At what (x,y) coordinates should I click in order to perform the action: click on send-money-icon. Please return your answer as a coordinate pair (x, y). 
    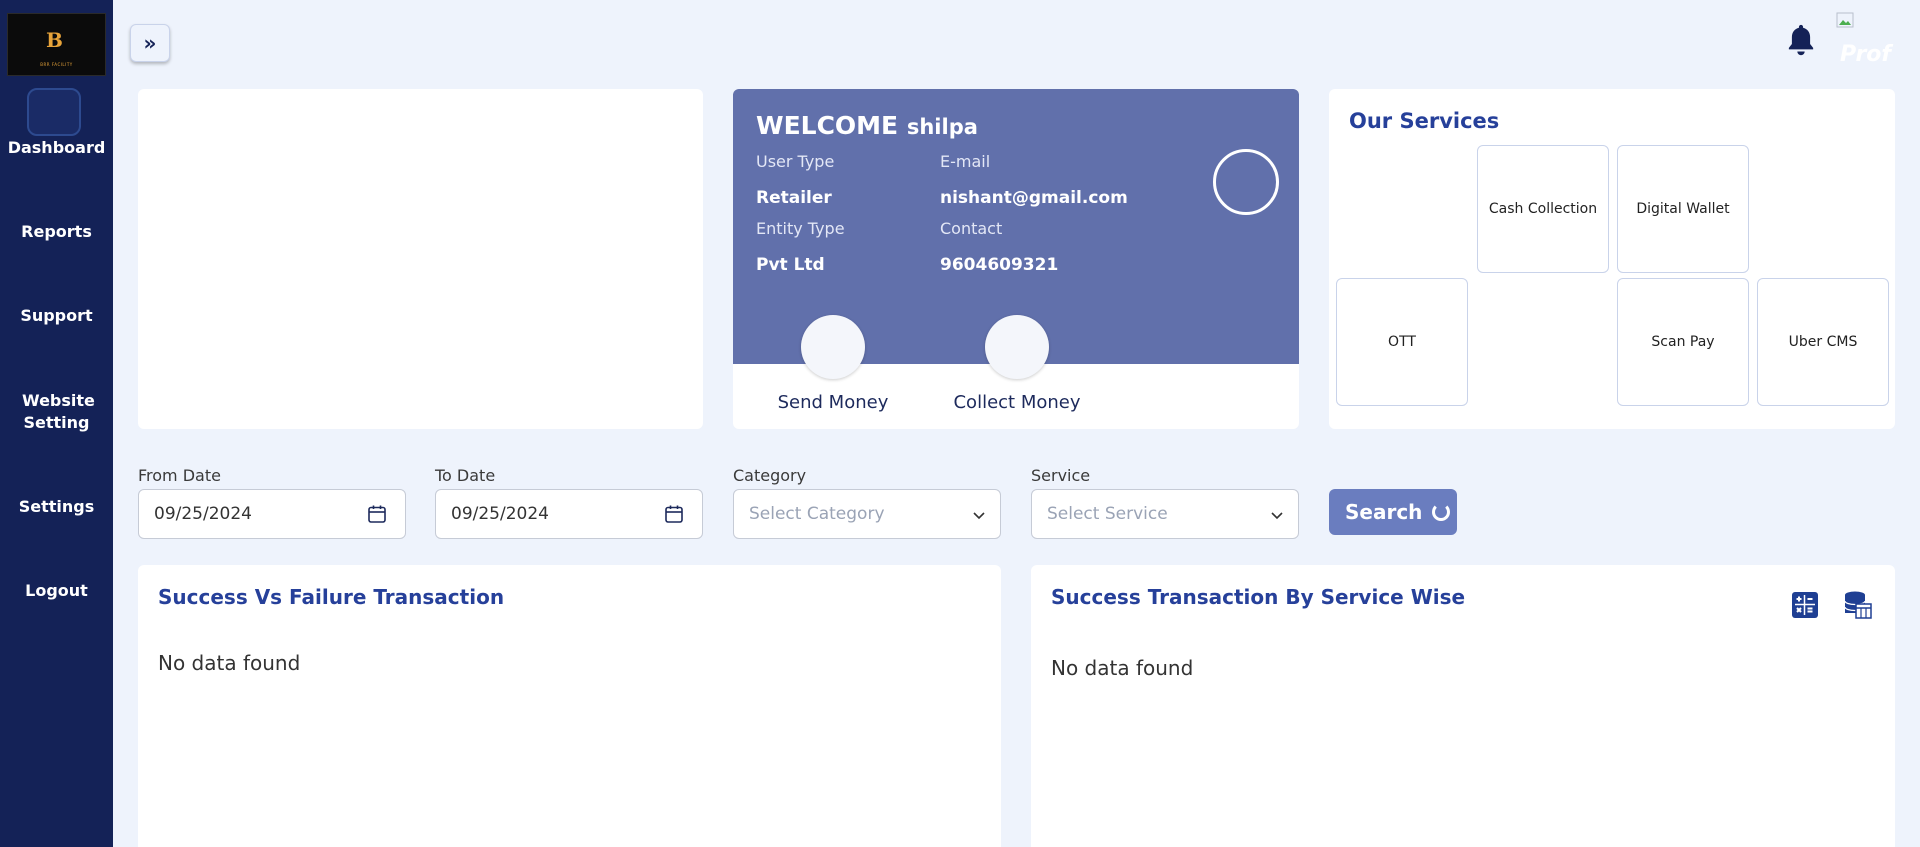
    Looking at the image, I should click on (833, 347).